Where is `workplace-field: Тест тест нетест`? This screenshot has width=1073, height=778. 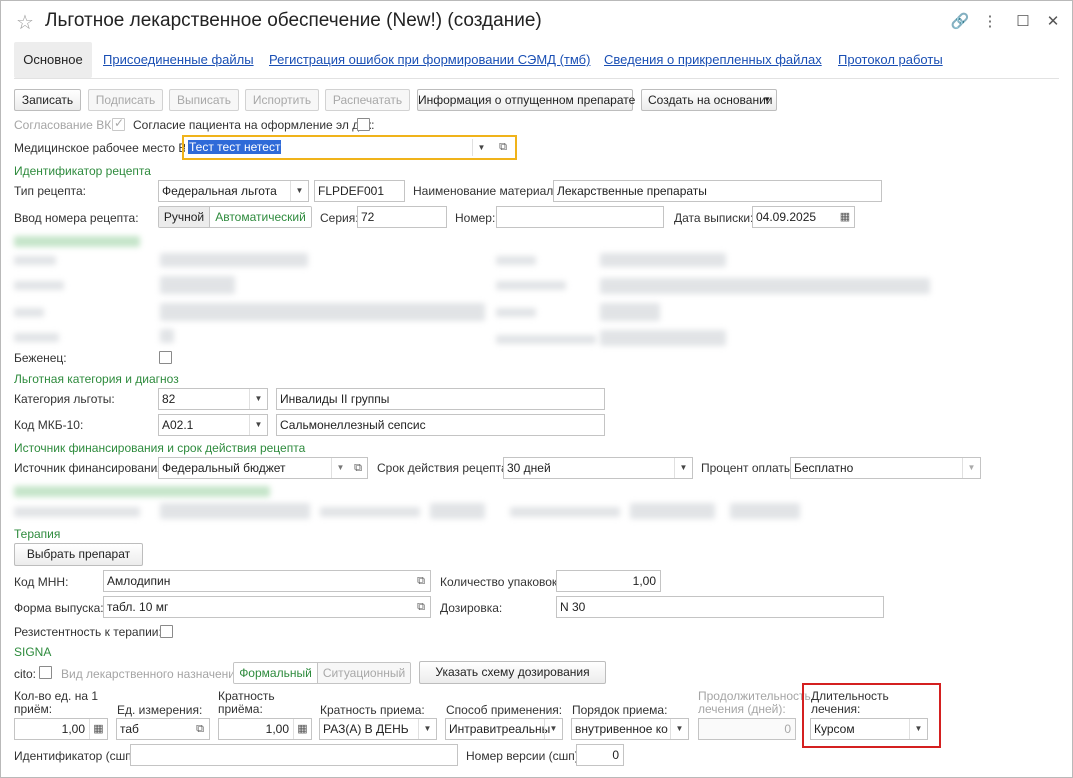 workplace-field: Тест тест нетест is located at coordinates (339, 147).